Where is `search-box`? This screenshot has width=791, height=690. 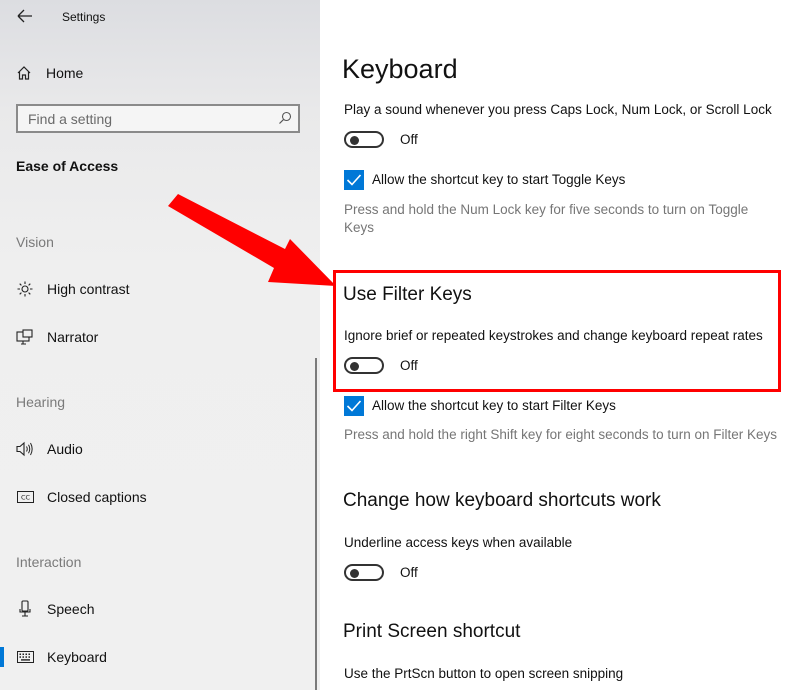 search-box is located at coordinates (158, 118).